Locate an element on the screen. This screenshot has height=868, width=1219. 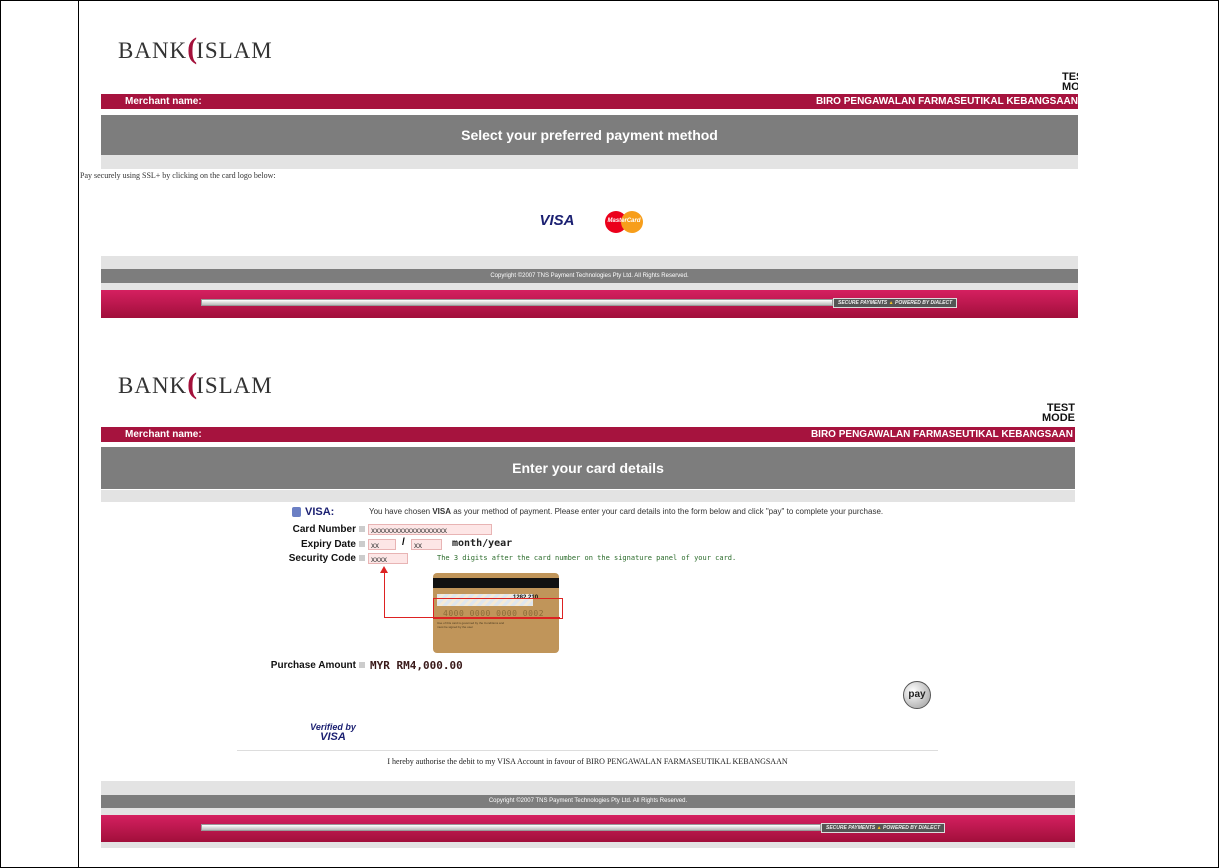
verified-by-visa-logo: Verified by VISA is located at coordinates (333, 732).